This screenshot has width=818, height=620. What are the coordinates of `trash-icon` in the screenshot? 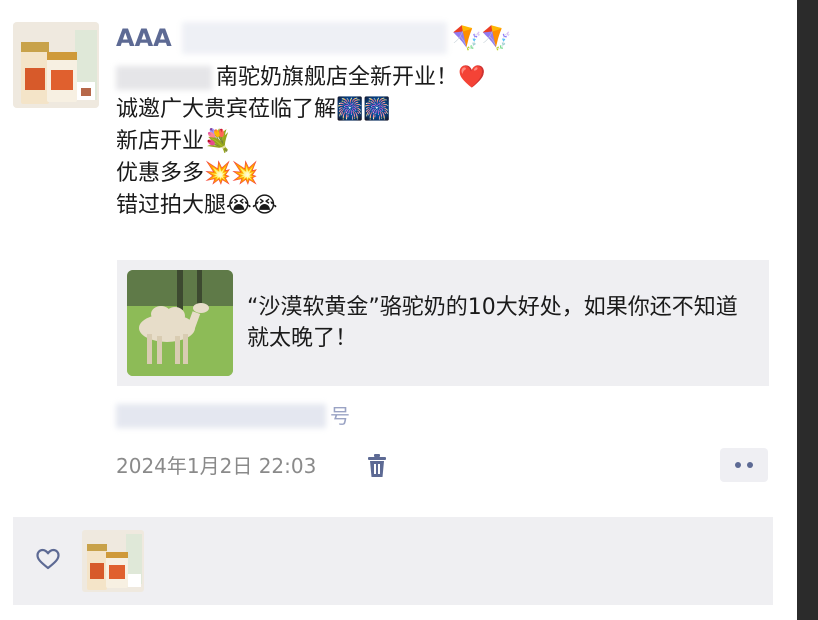 It's located at (377, 466).